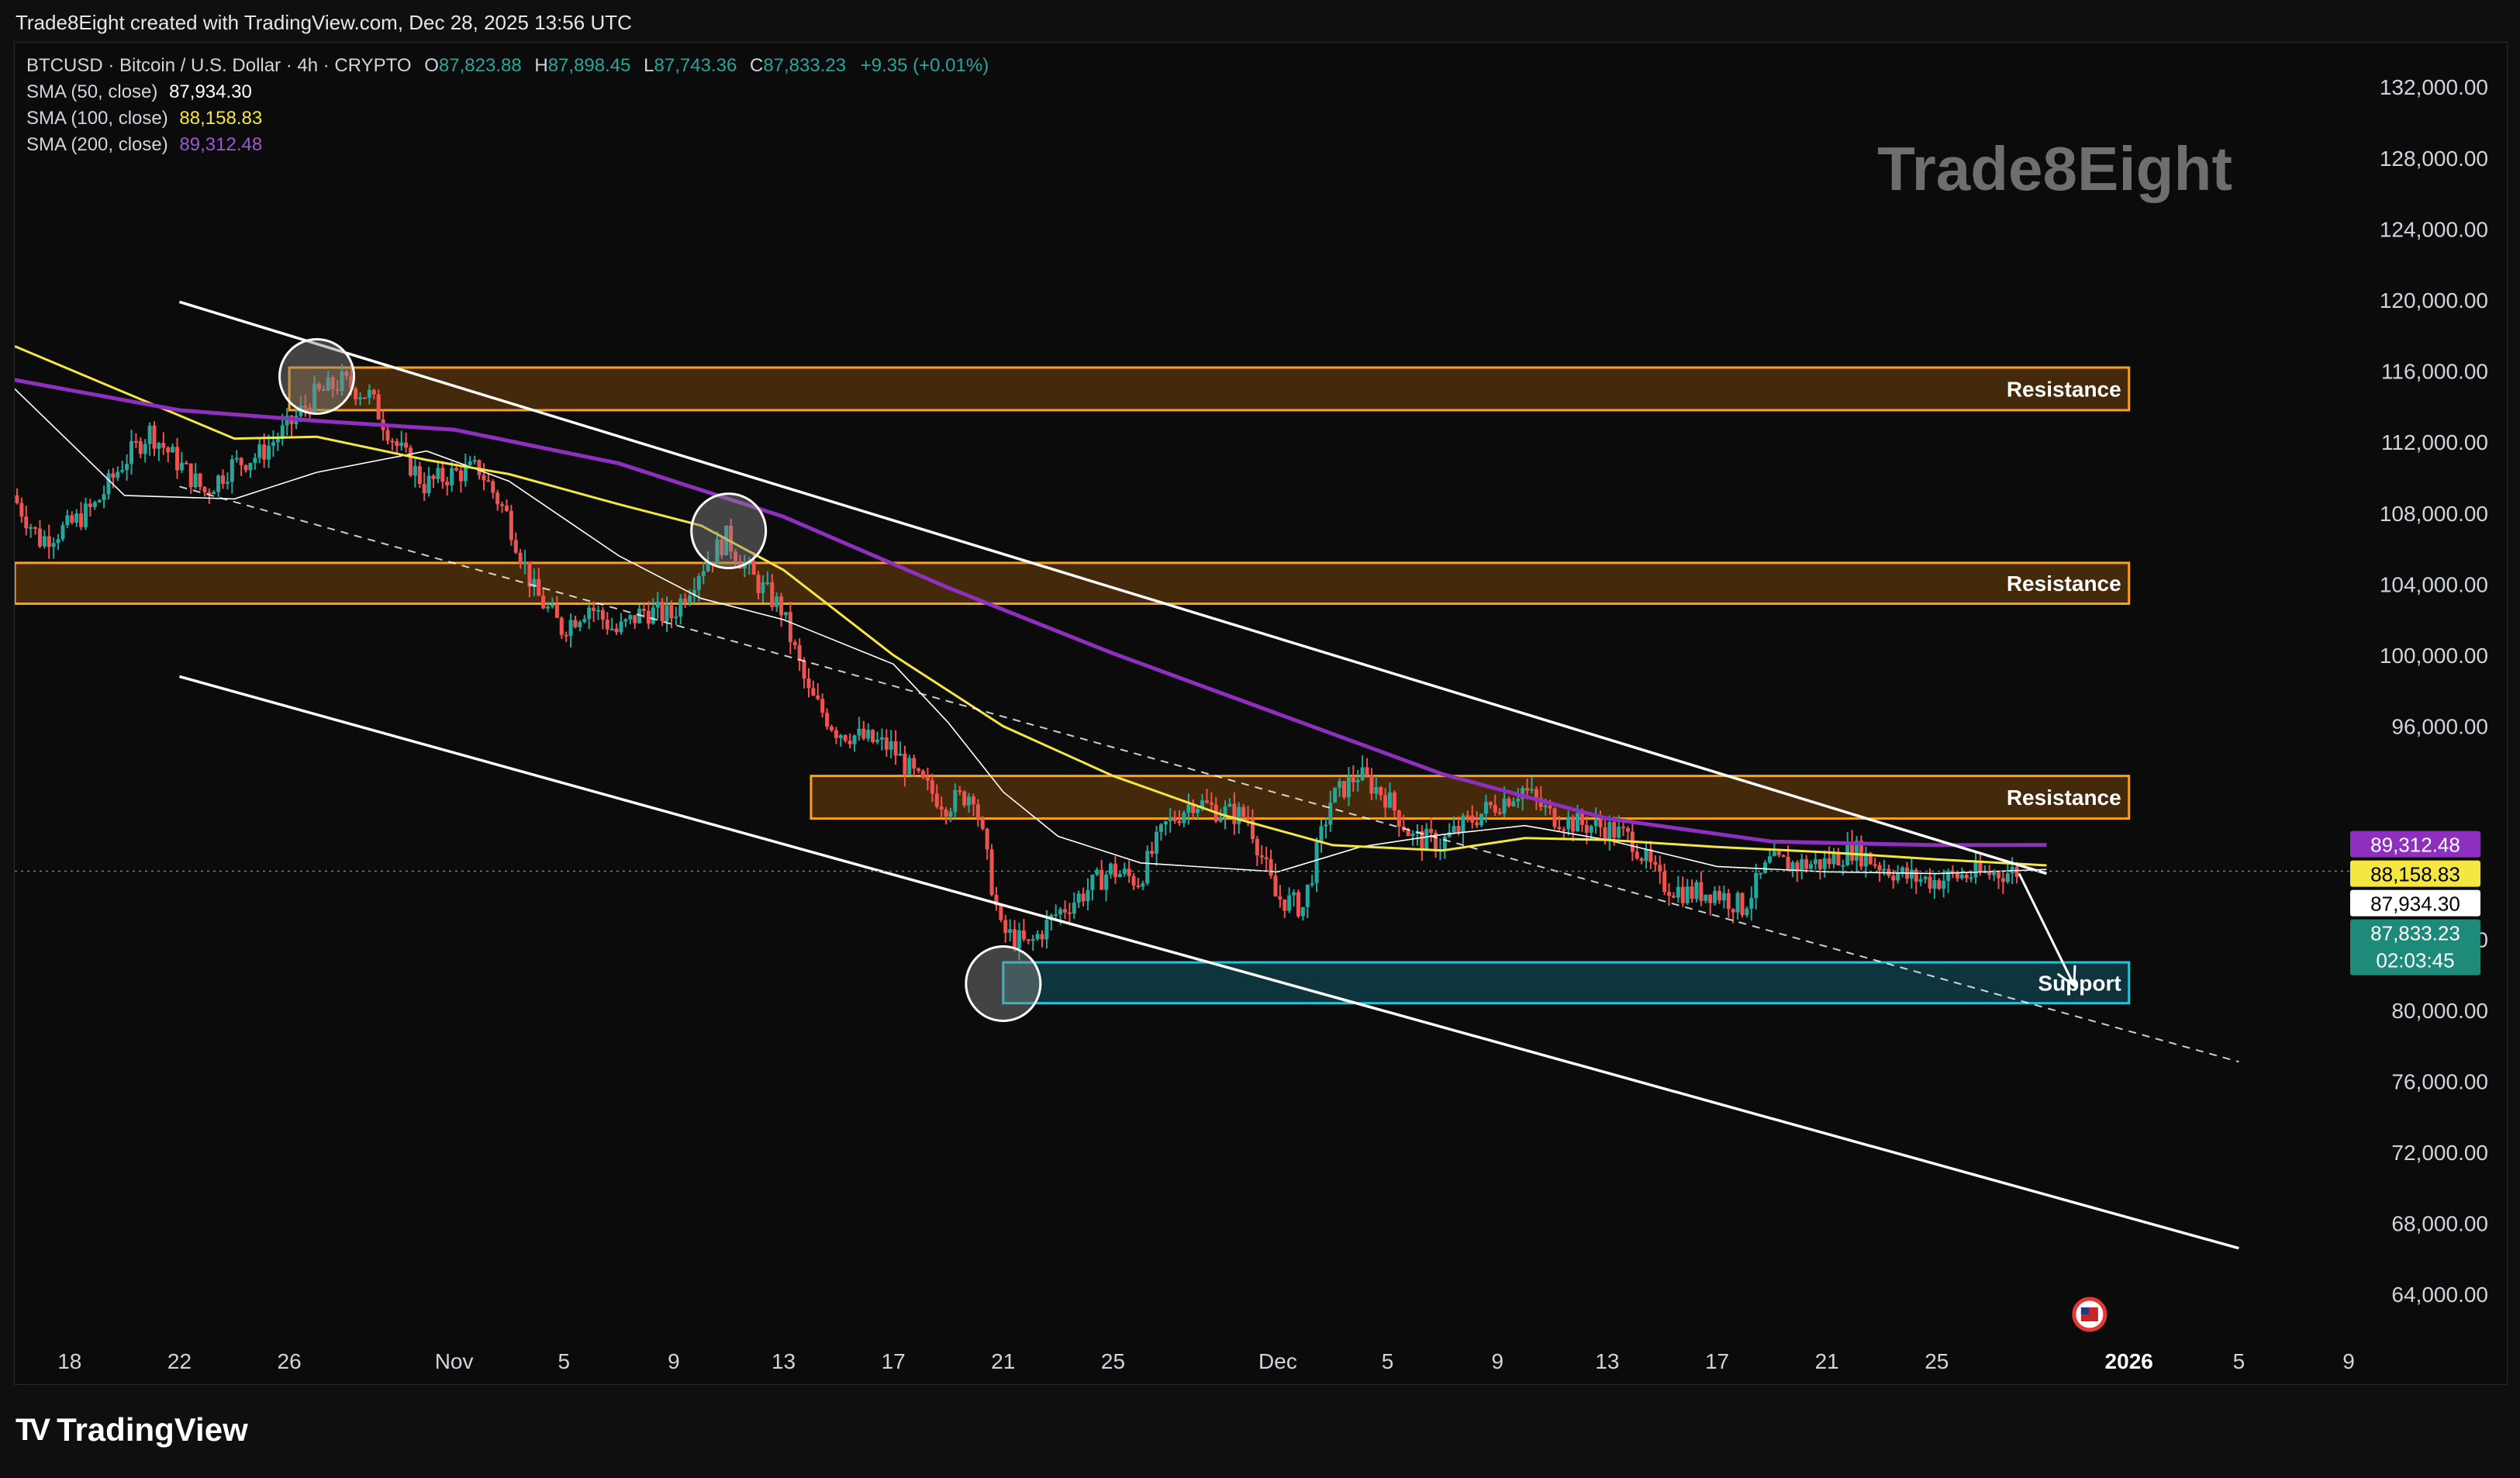  I want to click on x-tick-label-15: 21, so click(1827, 1361).